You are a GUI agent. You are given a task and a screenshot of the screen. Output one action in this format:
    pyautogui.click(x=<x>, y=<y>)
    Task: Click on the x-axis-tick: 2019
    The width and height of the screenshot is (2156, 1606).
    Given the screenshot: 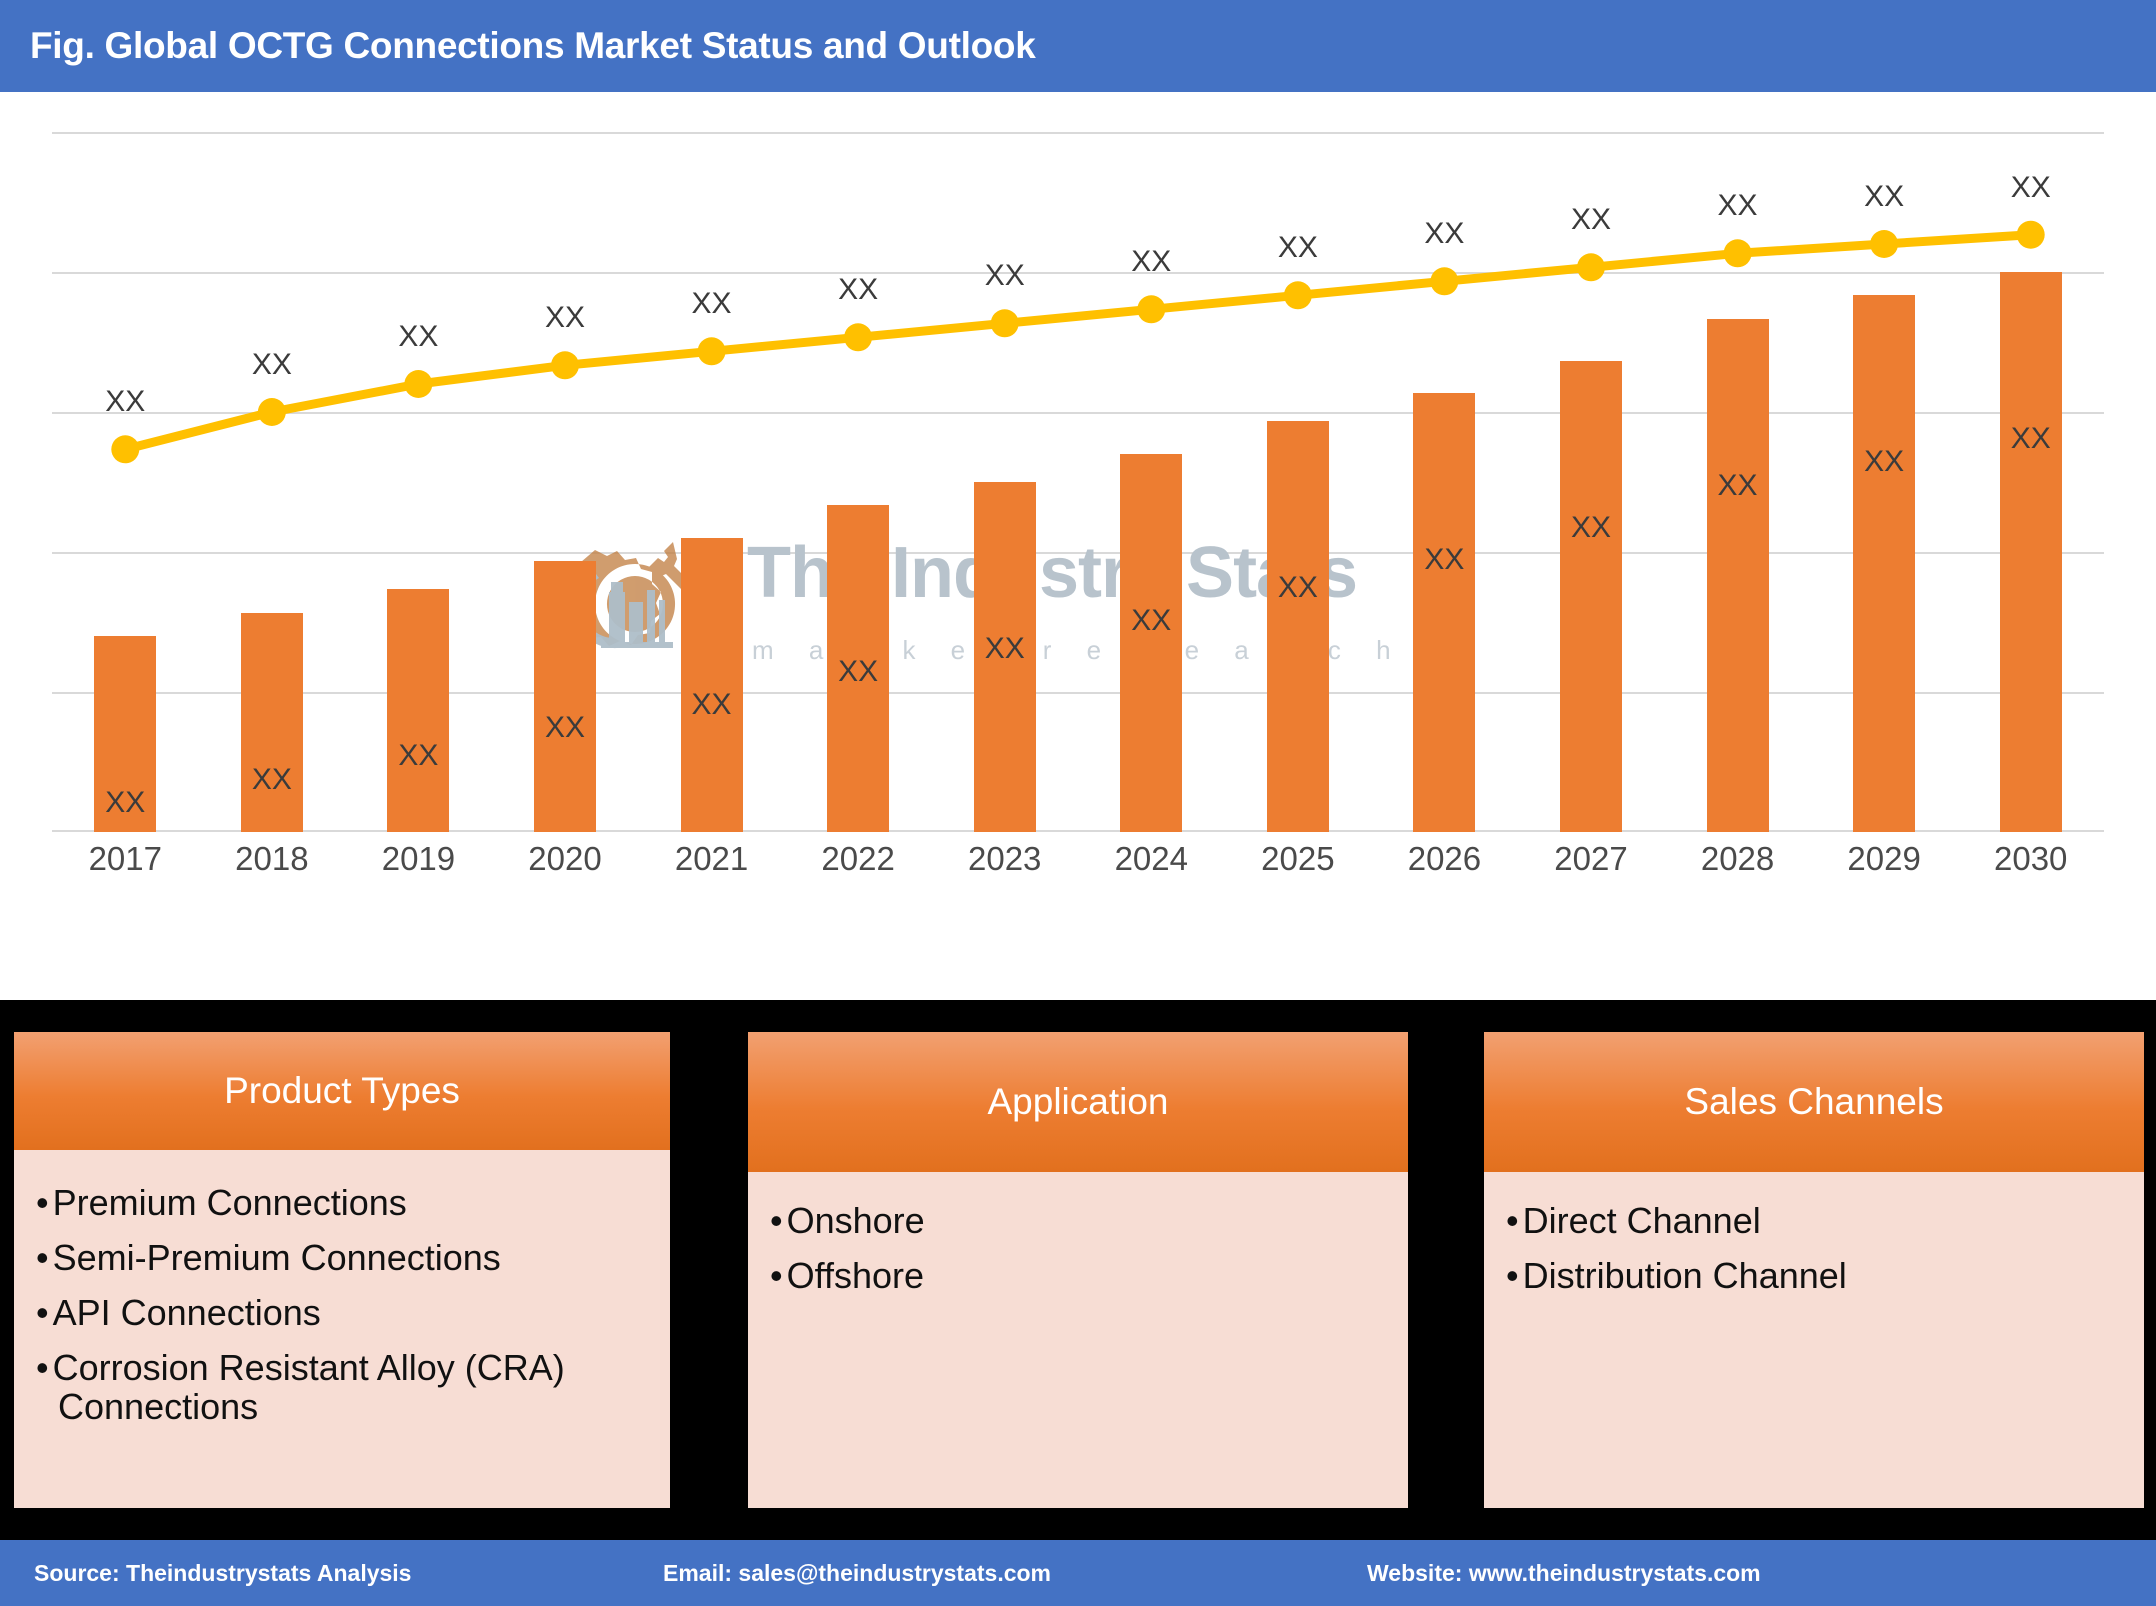 What is the action you would take?
    pyautogui.click(x=418, y=858)
    